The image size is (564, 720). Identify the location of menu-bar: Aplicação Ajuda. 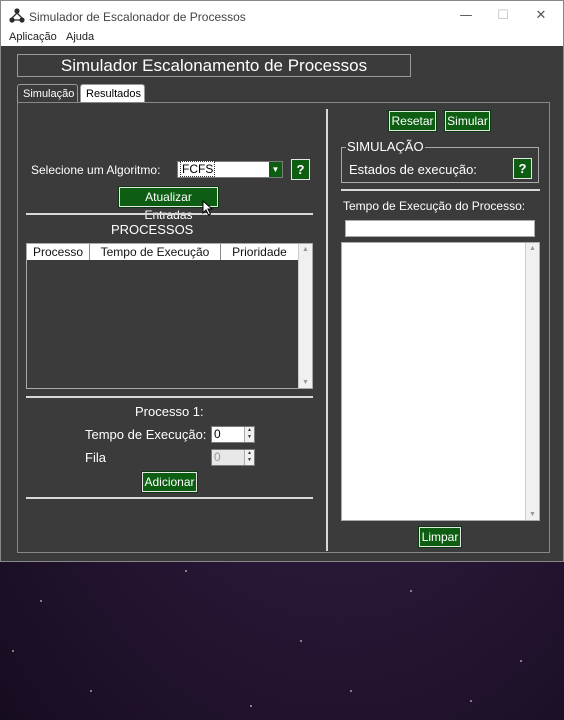
(282, 38).